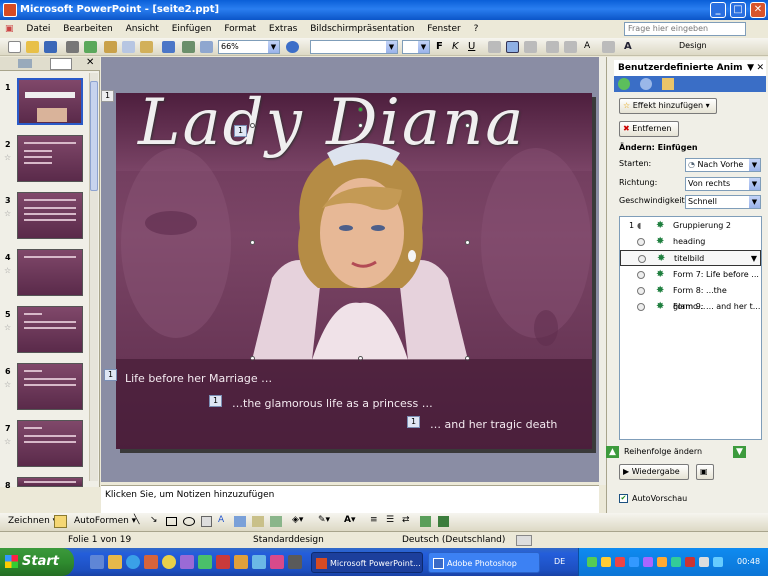  Describe the element at coordinates (668, 106) in the screenshot. I see `add-effect-button: ☆ Effekt hinzufügen ▾` at that location.